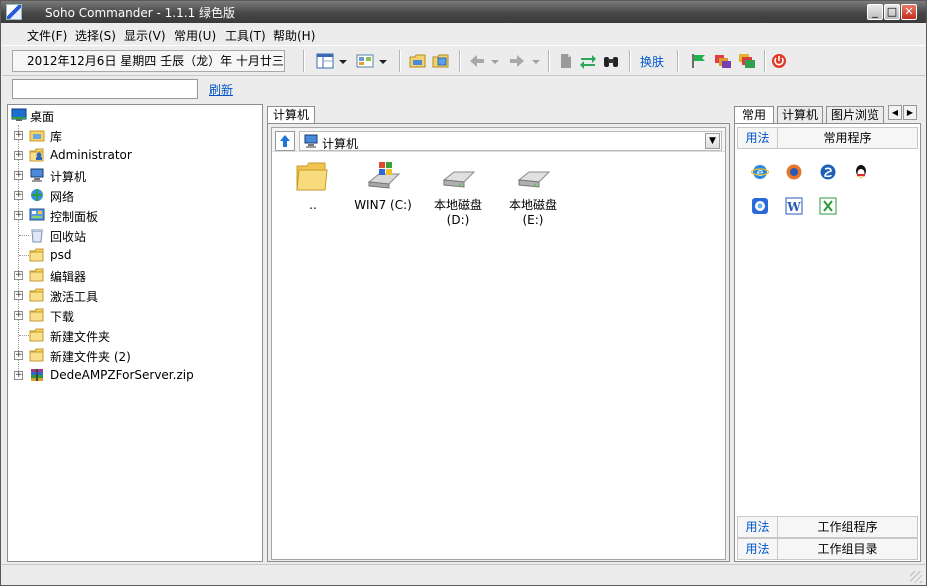 Image resolution: width=927 pixels, height=586 pixels. I want to click on refresh-link: 刷新, so click(221, 89).